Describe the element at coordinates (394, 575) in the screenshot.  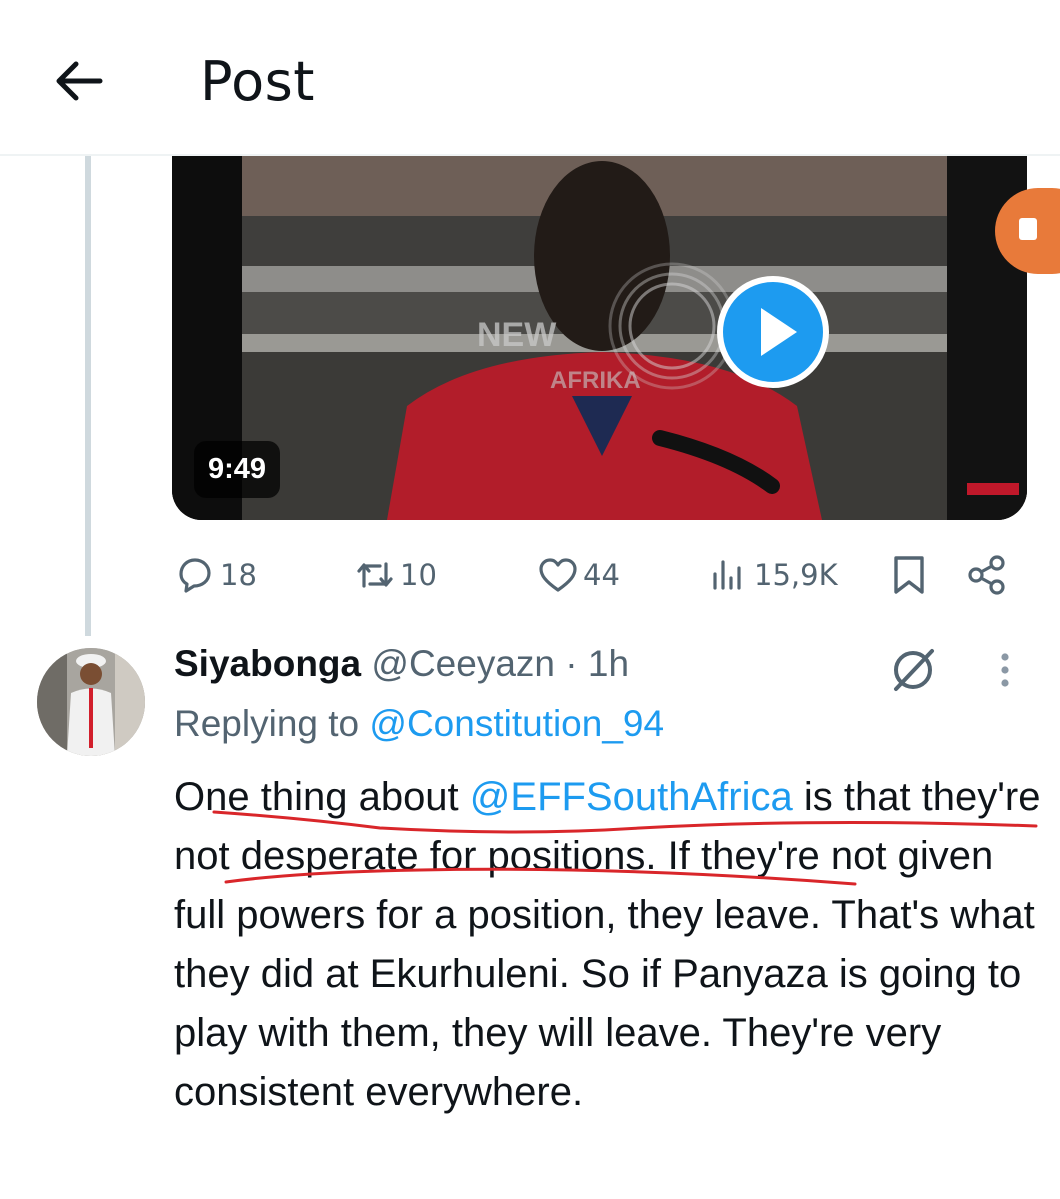
I see `repost-button: 10` at that location.